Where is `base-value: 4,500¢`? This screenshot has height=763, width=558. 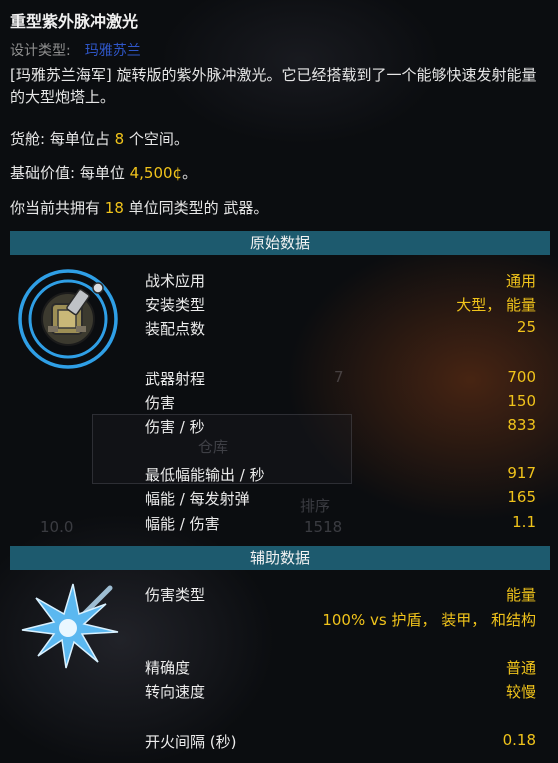
base-value: 4,500¢ is located at coordinates (156, 173).